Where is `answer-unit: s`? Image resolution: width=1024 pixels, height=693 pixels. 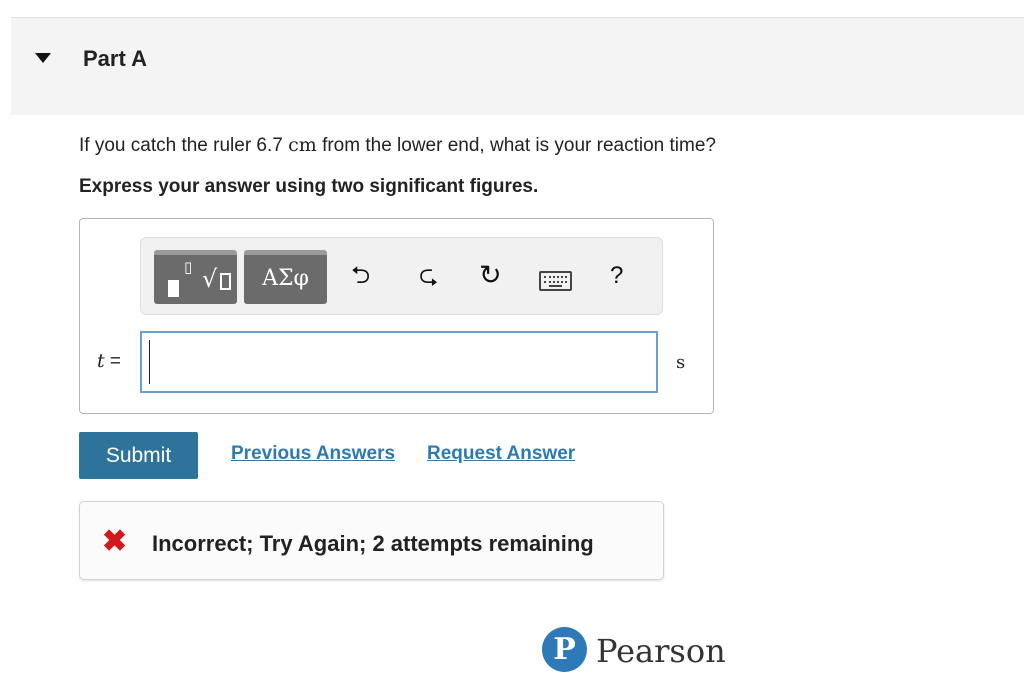 answer-unit: s is located at coordinates (681, 362).